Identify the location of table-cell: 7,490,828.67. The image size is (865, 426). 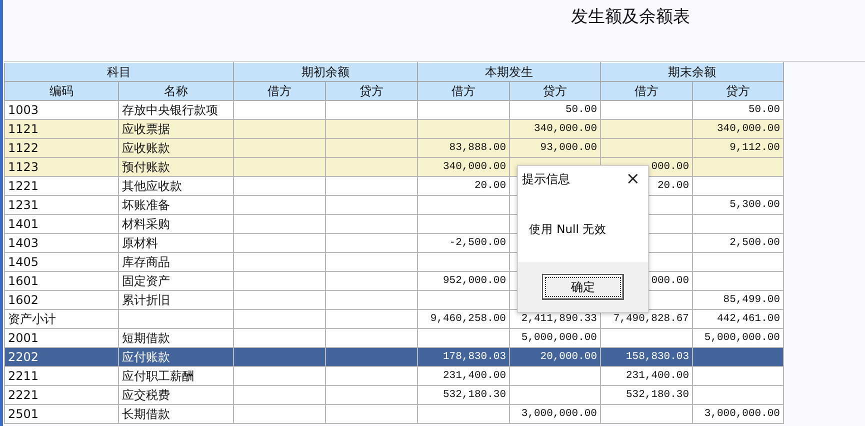
(651, 319).